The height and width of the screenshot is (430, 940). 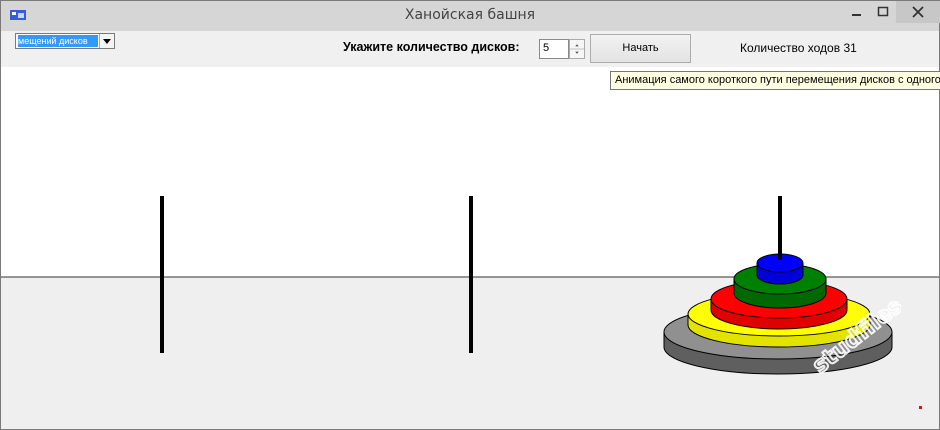 What do you see at coordinates (920, 407) in the screenshot?
I see `corner-dot` at bounding box center [920, 407].